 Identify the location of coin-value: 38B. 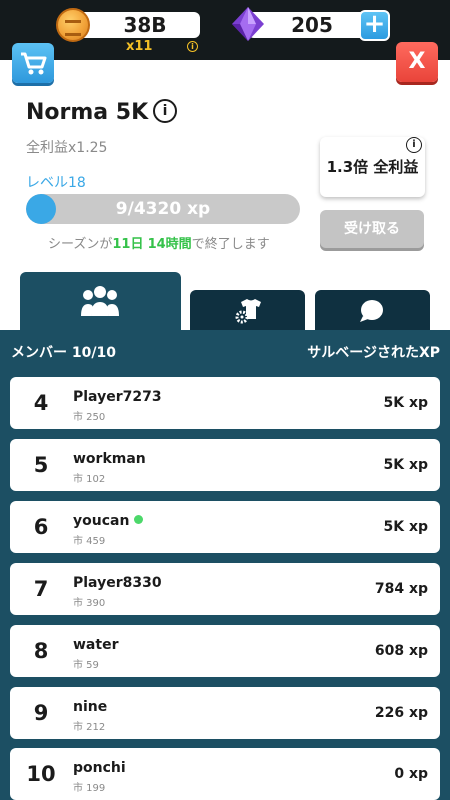
(145, 25).